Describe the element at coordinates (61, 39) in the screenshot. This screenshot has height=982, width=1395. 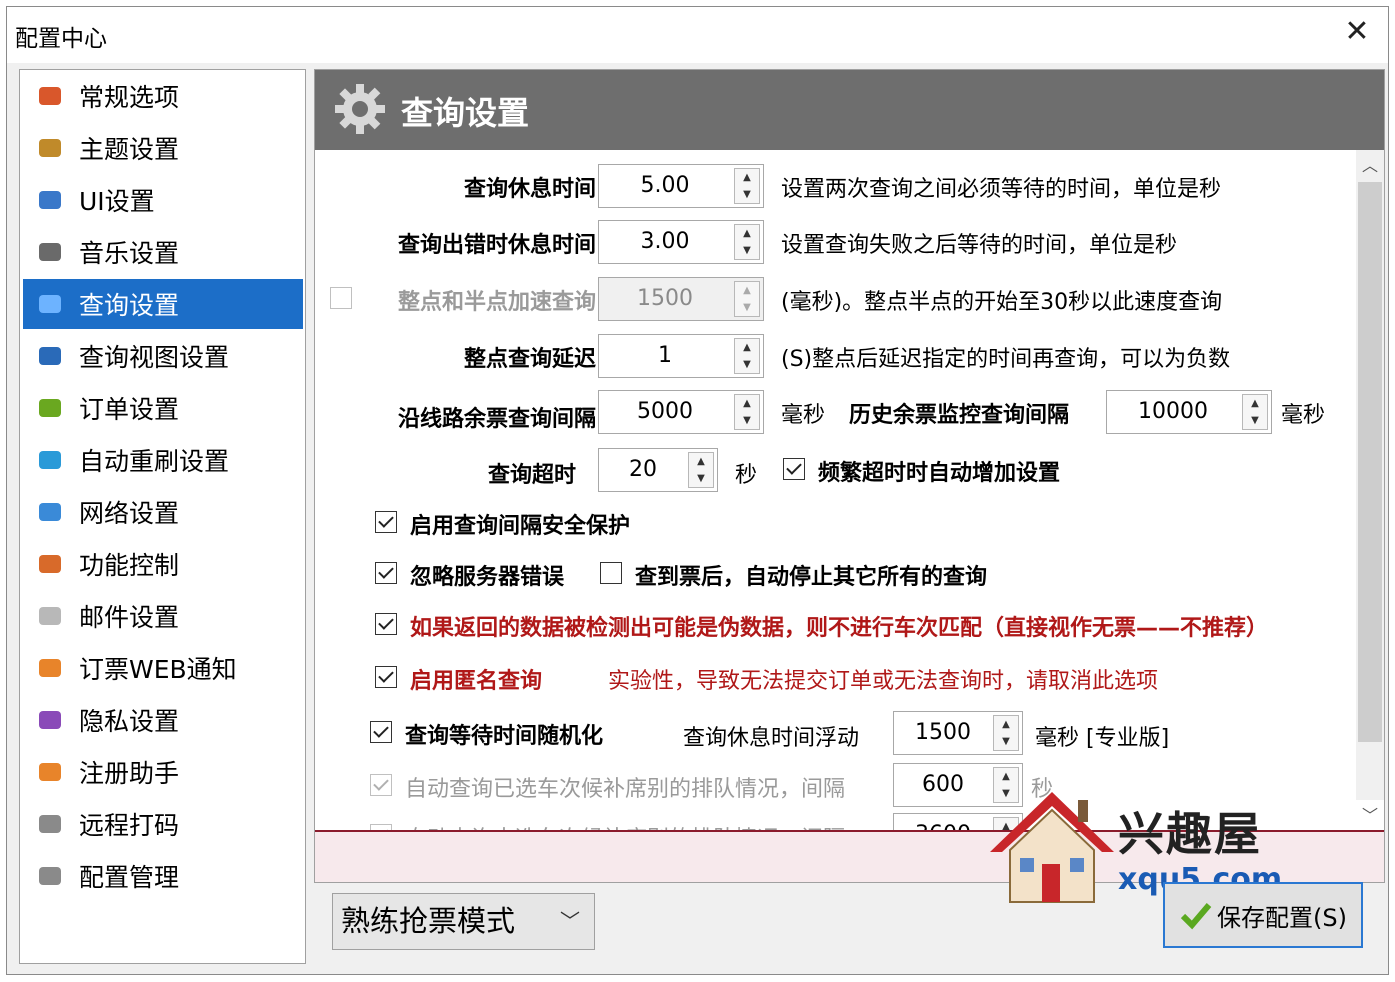
I see `window-title: 配置中心` at that location.